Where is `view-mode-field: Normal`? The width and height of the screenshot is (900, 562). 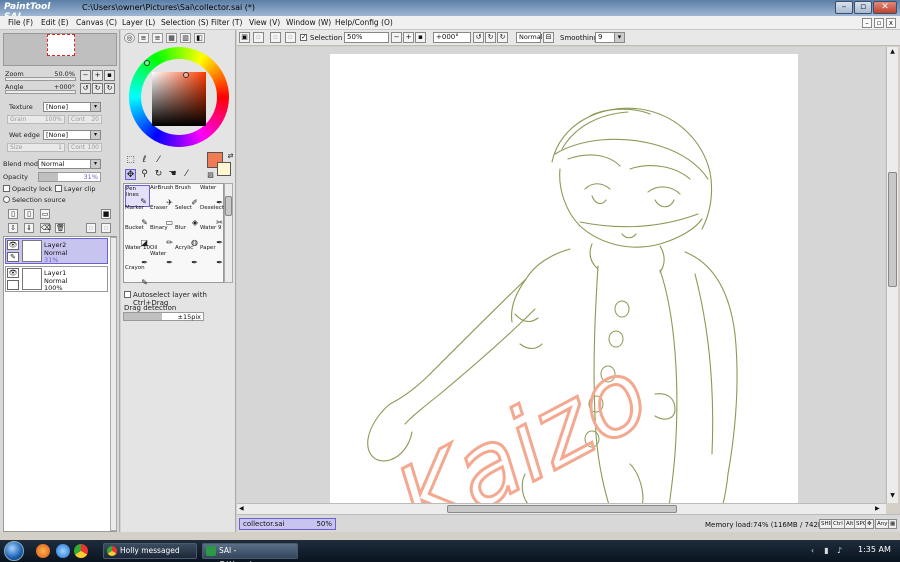
view-mode-field: Normal is located at coordinates (529, 37).